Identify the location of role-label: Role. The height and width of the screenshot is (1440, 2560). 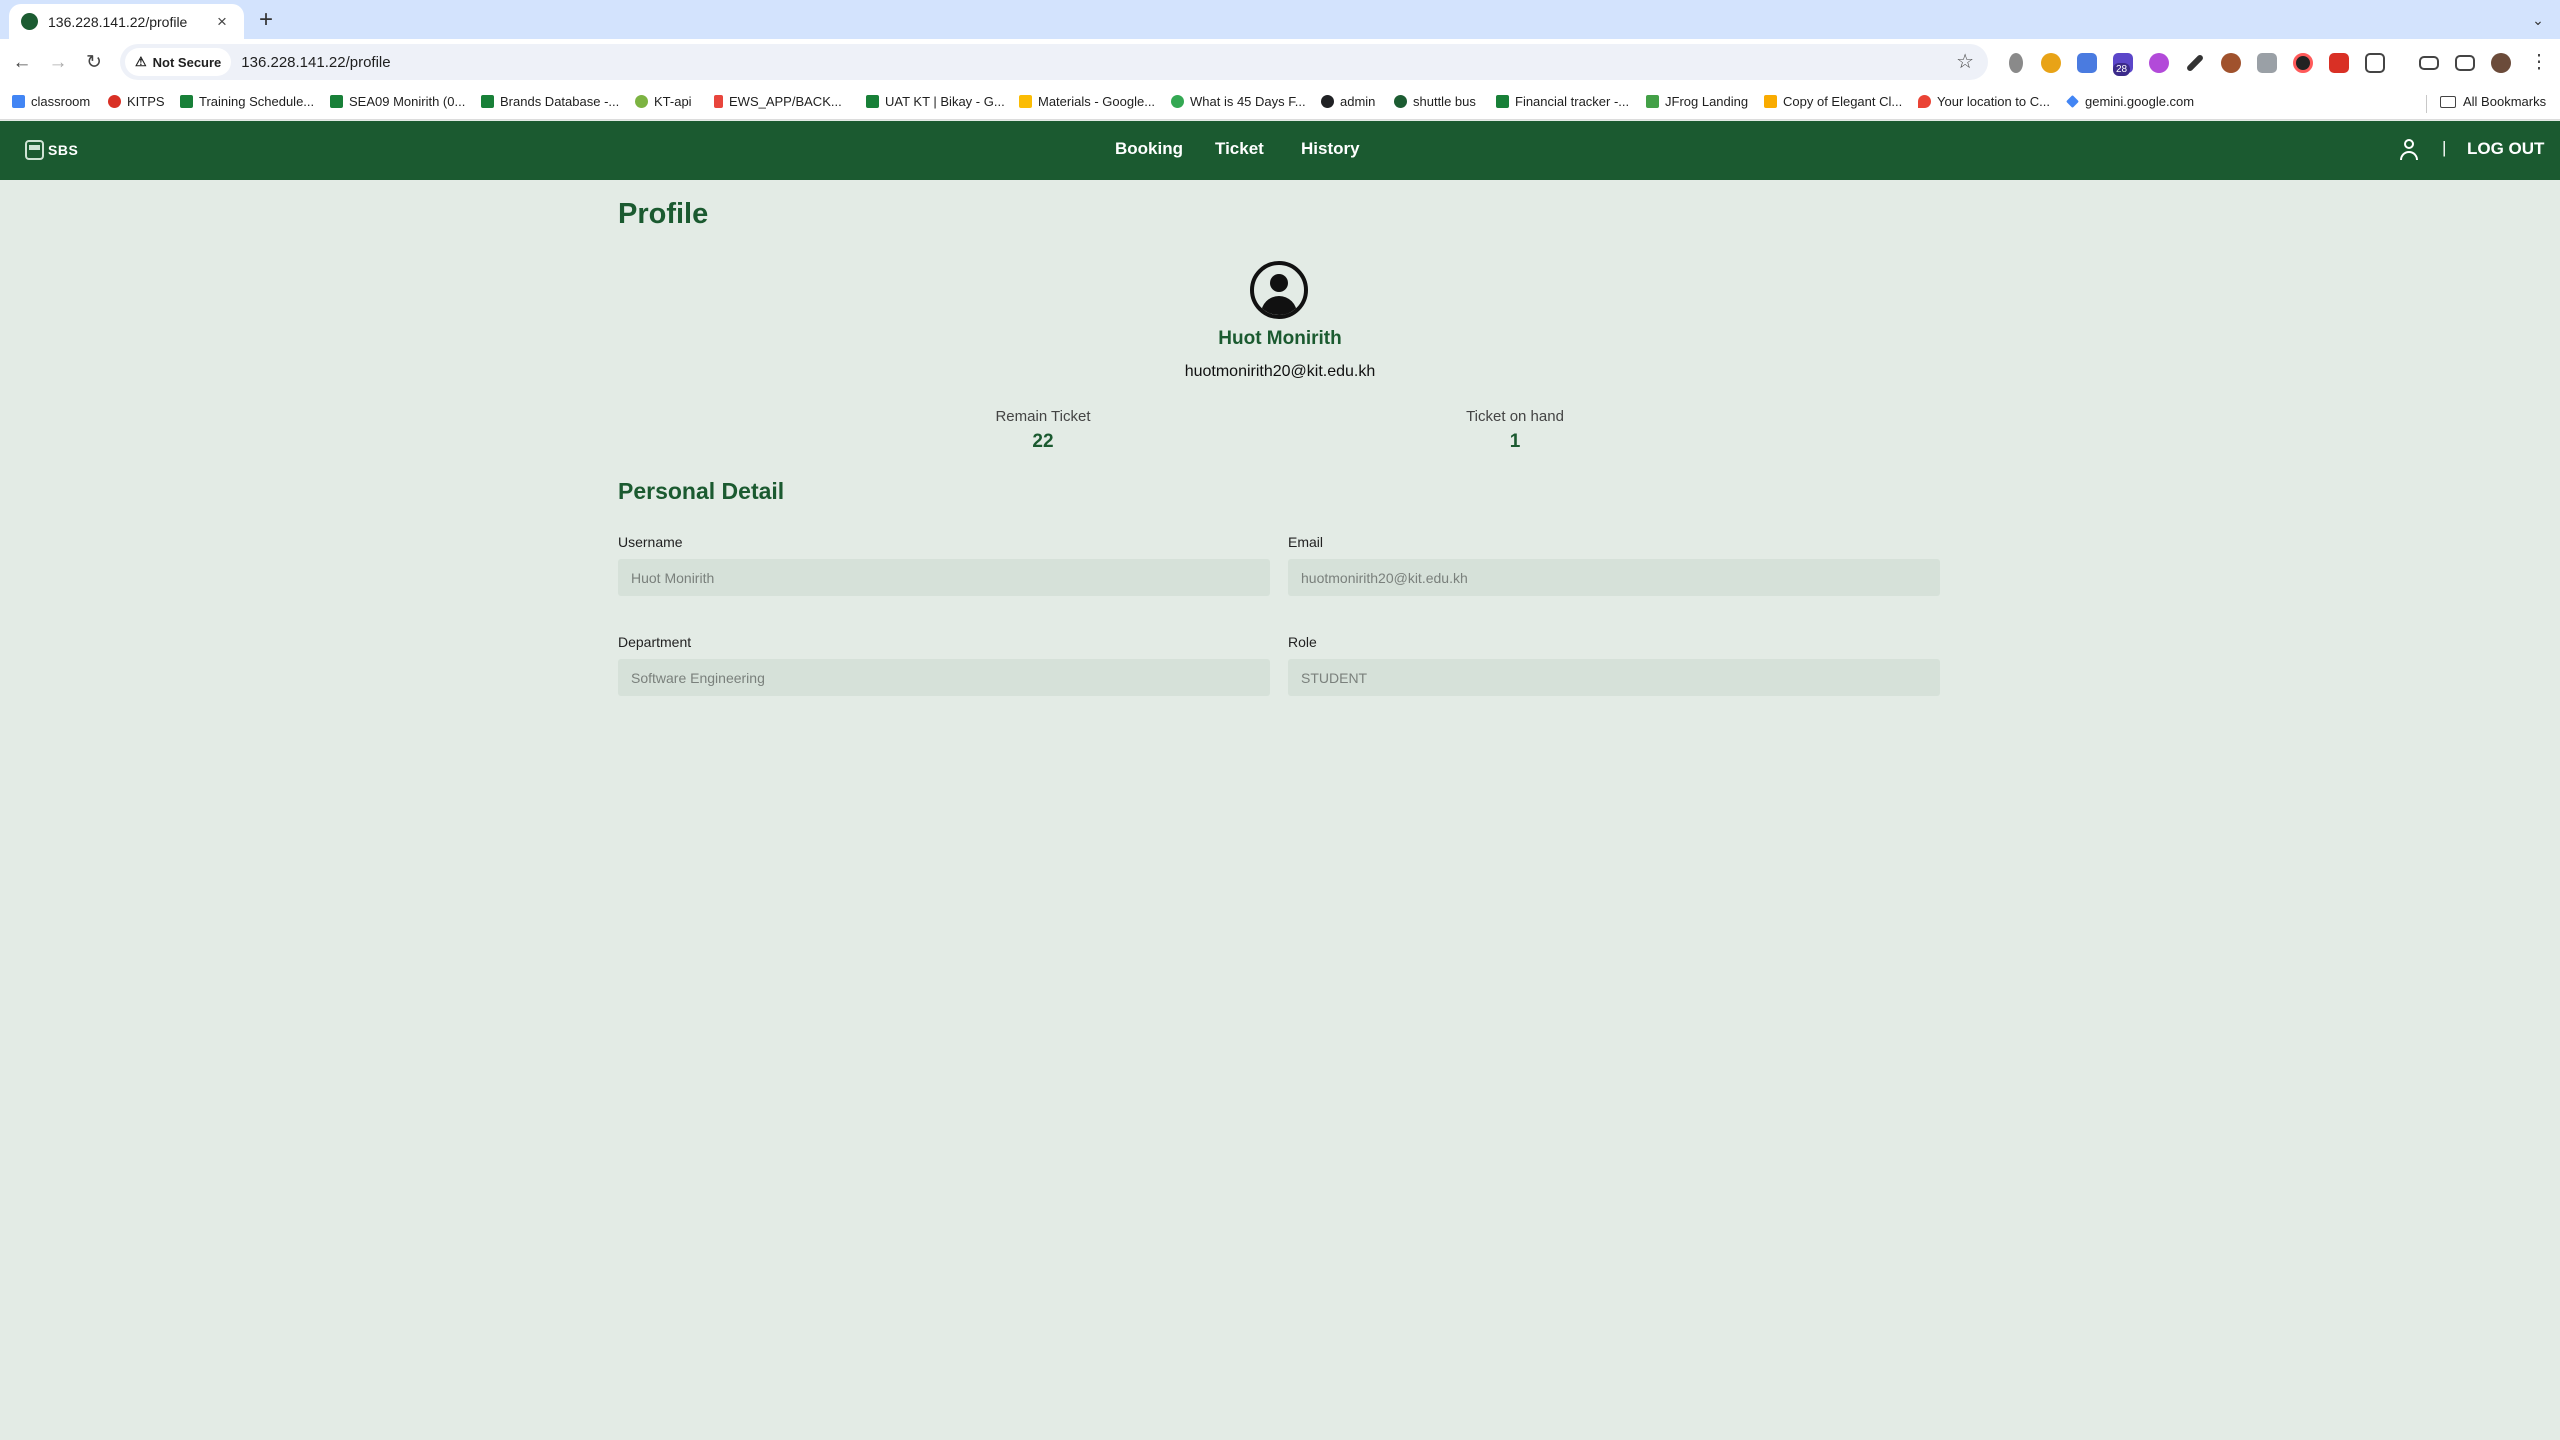
(1302, 642).